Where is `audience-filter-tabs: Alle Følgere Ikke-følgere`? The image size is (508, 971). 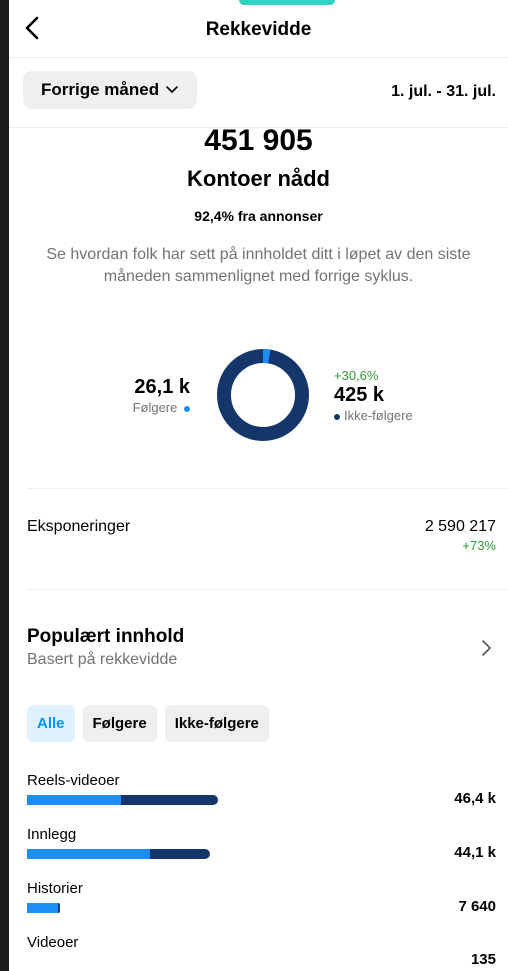
audience-filter-tabs: Alle Følgere Ikke-følgere is located at coordinates (148, 723).